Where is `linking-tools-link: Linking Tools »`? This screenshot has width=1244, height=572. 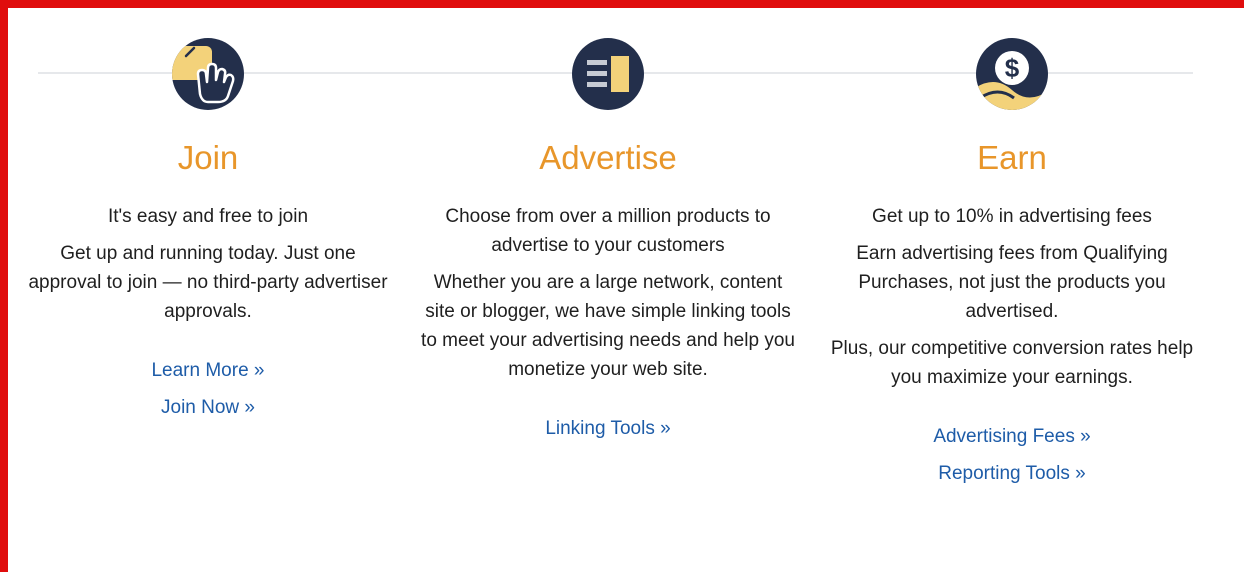
linking-tools-link: Linking Tools » is located at coordinates (608, 428).